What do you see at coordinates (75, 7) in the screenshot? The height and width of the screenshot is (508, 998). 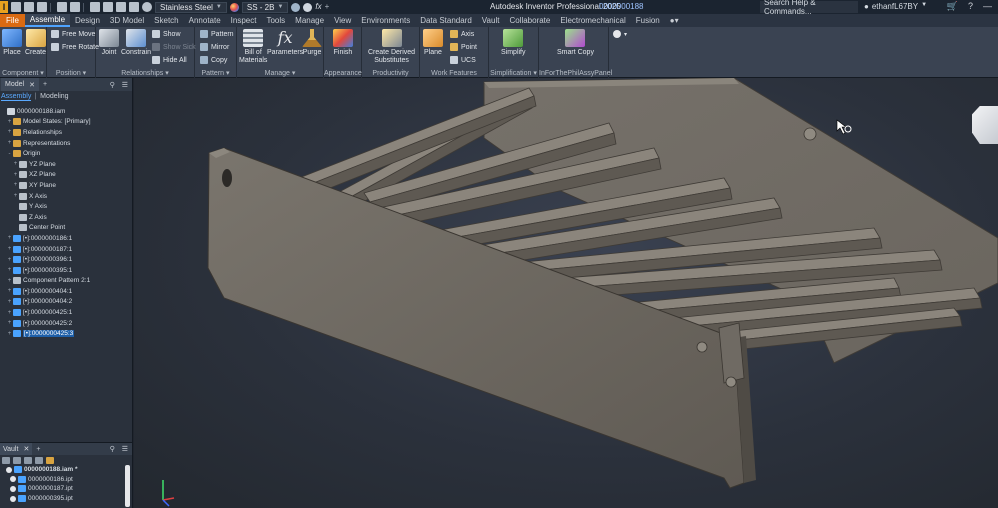 I see `redo-icon` at bounding box center [75, 7].